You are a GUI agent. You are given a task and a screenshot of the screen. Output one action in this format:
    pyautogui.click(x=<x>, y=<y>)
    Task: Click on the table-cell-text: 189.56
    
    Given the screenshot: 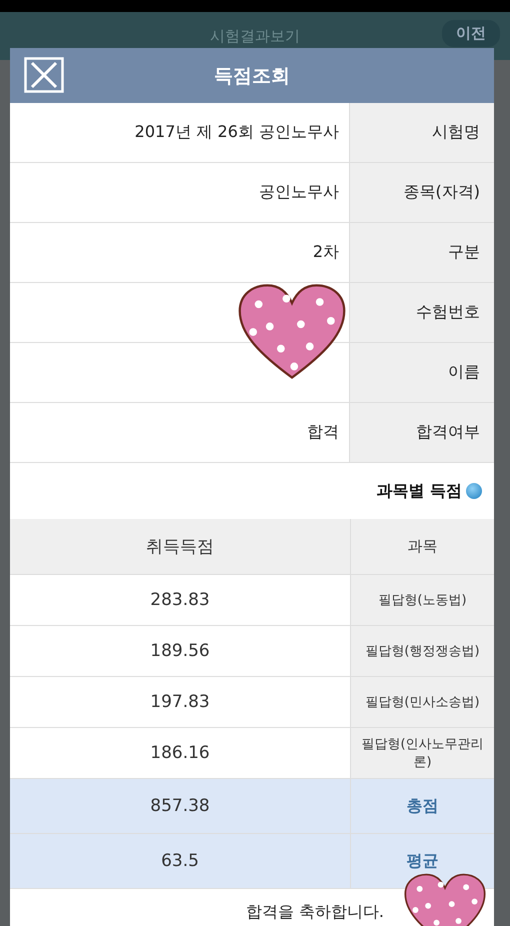 What is the action you would take?
    pyautogui.click(x=180, y=651)
    